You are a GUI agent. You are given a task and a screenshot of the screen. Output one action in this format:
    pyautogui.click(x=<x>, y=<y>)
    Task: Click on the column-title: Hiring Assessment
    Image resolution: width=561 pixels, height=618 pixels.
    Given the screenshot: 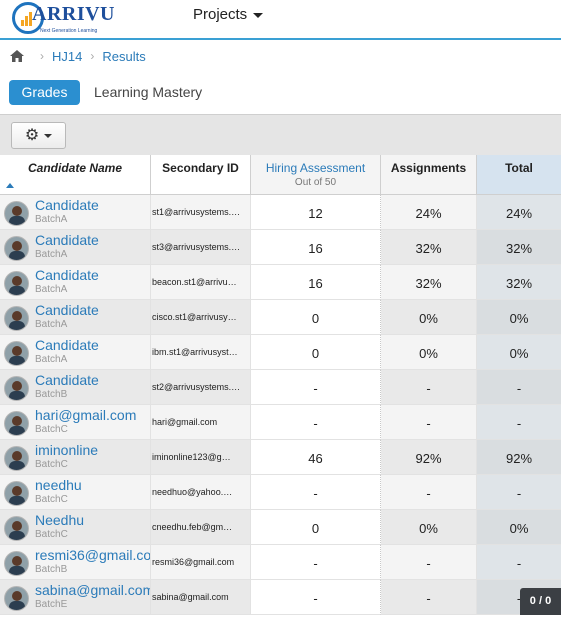 What is the action you would take?
    pyautogui.click(x=315, y=168)
    